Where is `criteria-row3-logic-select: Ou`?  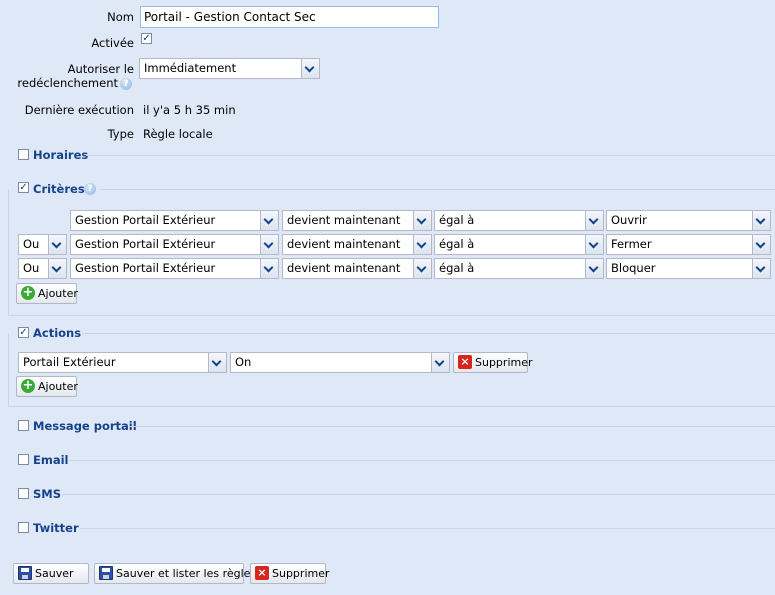 criteria-row3-logic-select: Ou is located at coordinates (42, 268).